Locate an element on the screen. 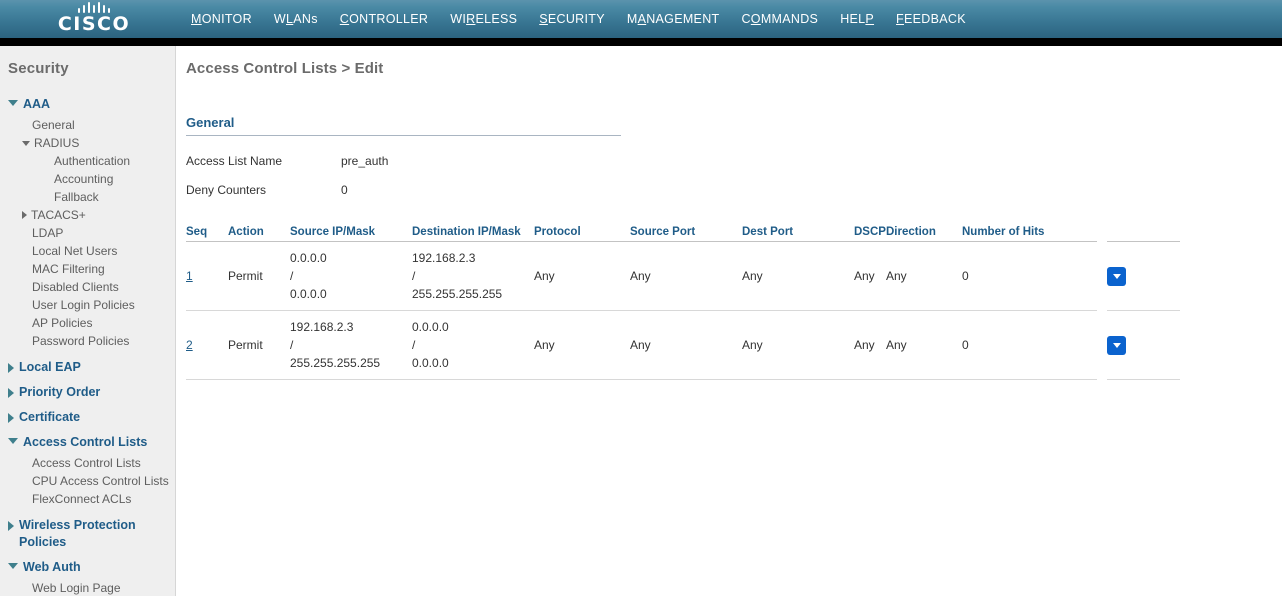  sidebar-item-mac-filtering: MAC Filtering is located at coordinates (87, 269).